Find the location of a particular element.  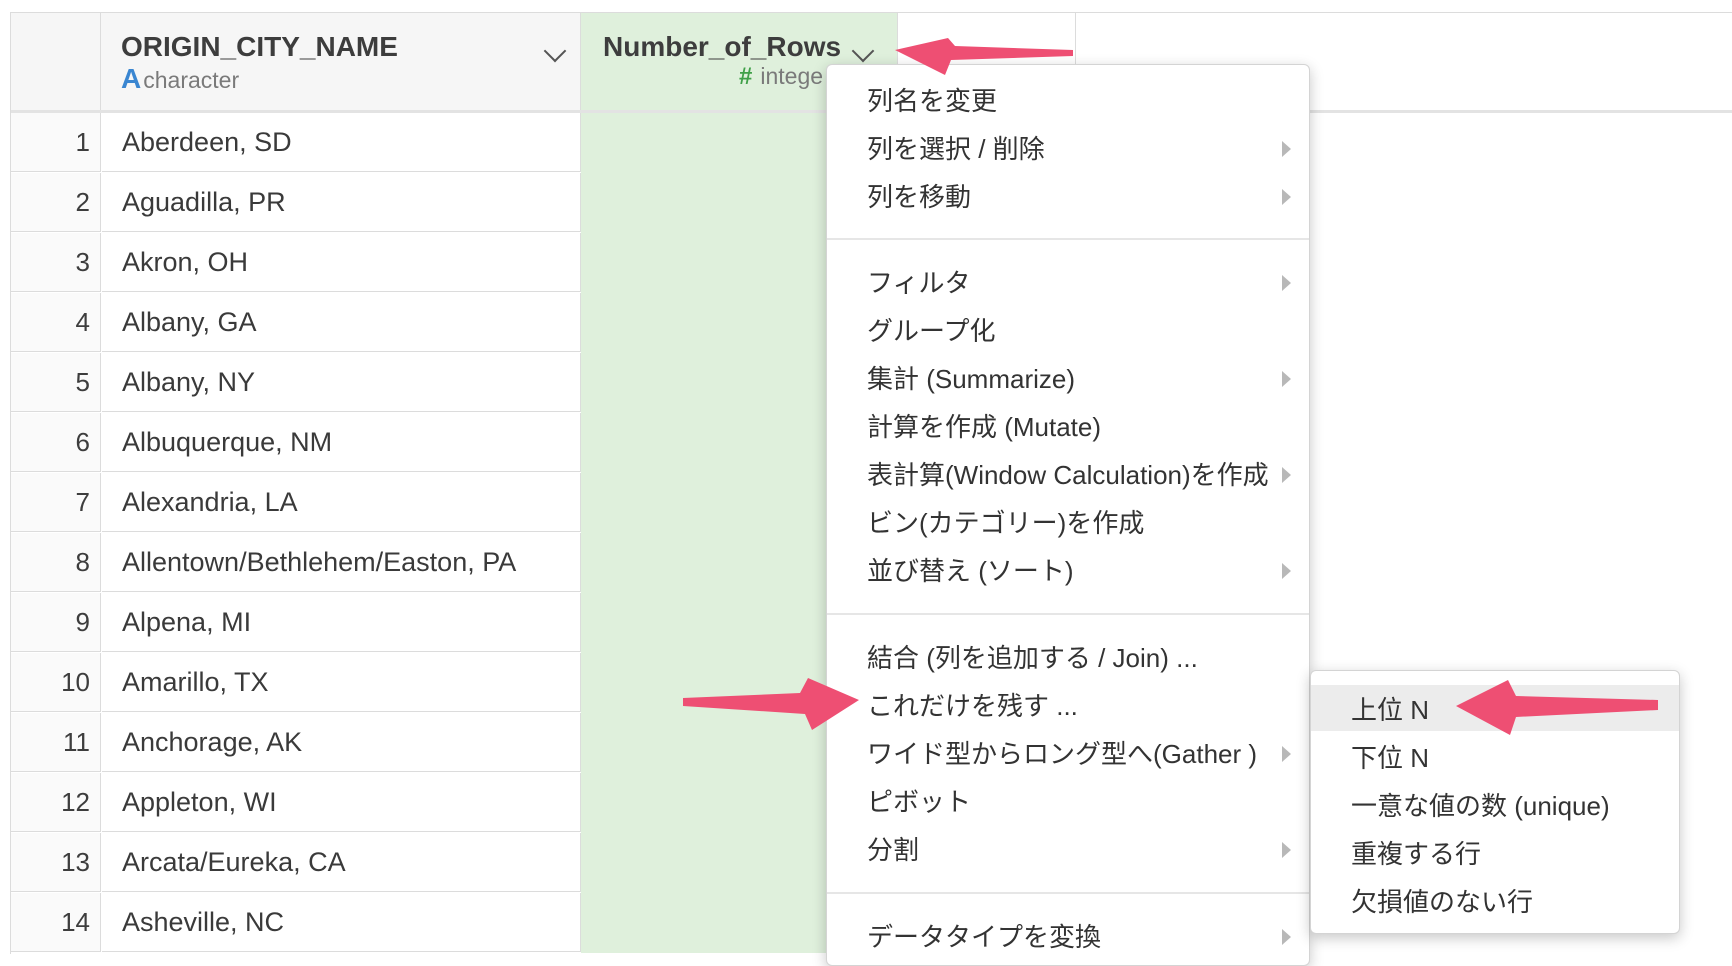

row-number: 11 is located at coordinates (56, 742).